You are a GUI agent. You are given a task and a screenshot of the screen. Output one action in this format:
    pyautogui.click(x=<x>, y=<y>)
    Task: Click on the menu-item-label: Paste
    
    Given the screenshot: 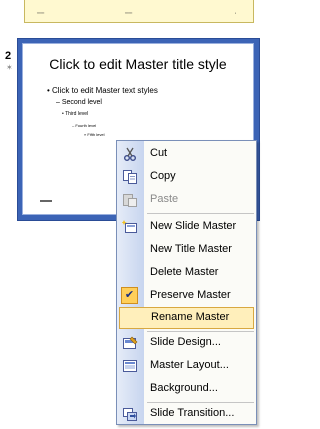 What is the action you would take?
    pyautogui.click(x=164, y=199)
    